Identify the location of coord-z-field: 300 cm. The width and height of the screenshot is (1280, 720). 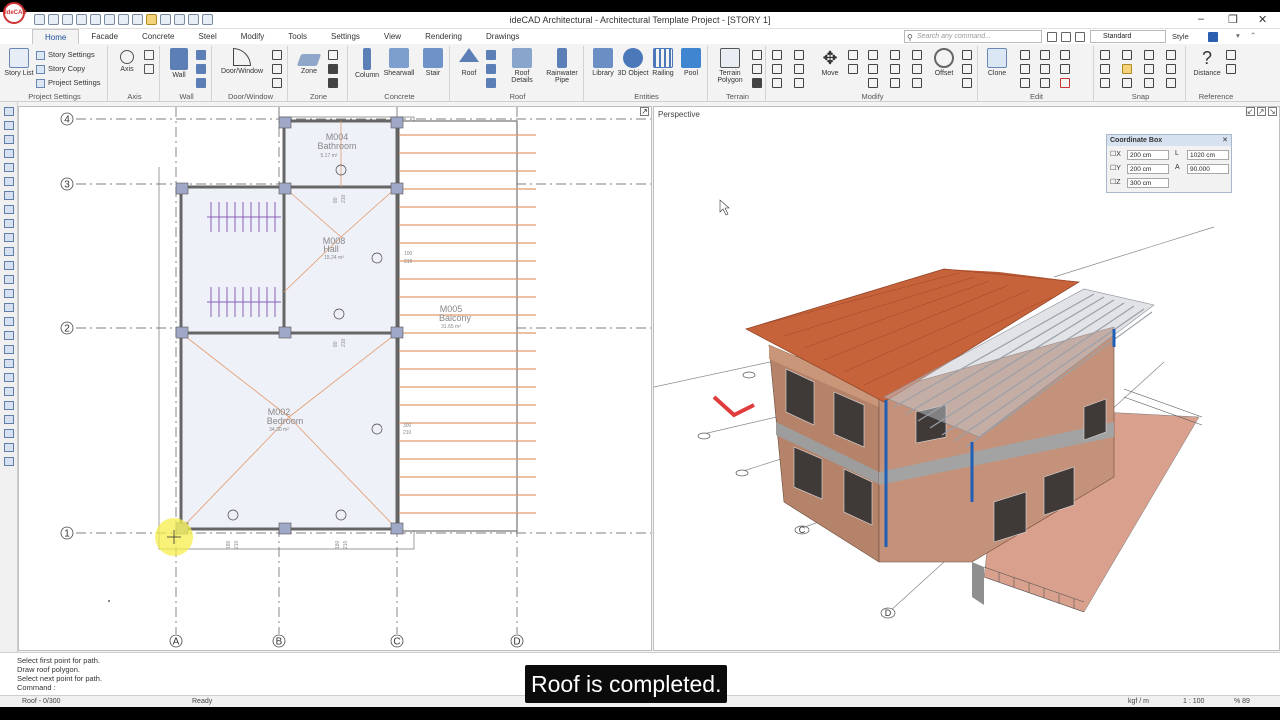
(1148, 183).